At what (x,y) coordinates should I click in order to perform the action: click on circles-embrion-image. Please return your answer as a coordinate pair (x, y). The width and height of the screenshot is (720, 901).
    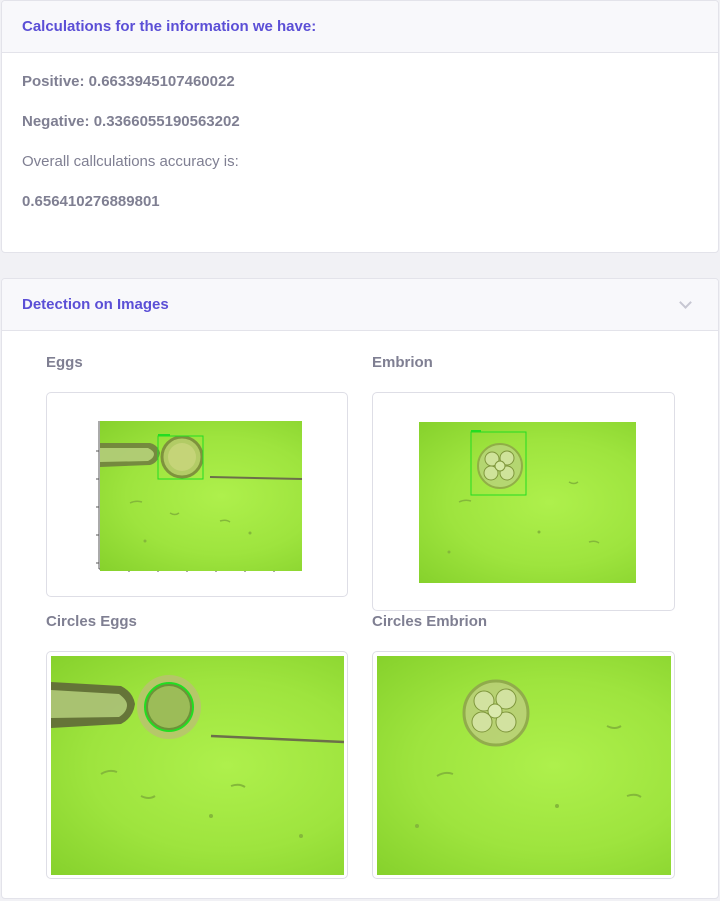
    Looking at the image, I should click on (524, 765).